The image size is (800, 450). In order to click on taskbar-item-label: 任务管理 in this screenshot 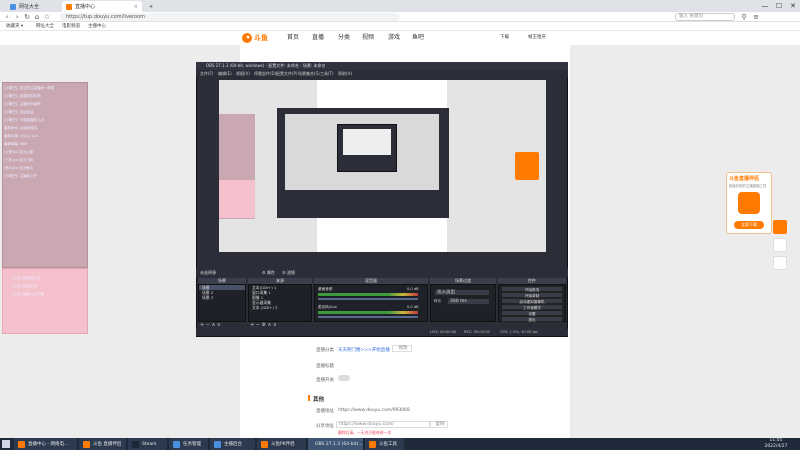, I will do `click(192, 444)`.